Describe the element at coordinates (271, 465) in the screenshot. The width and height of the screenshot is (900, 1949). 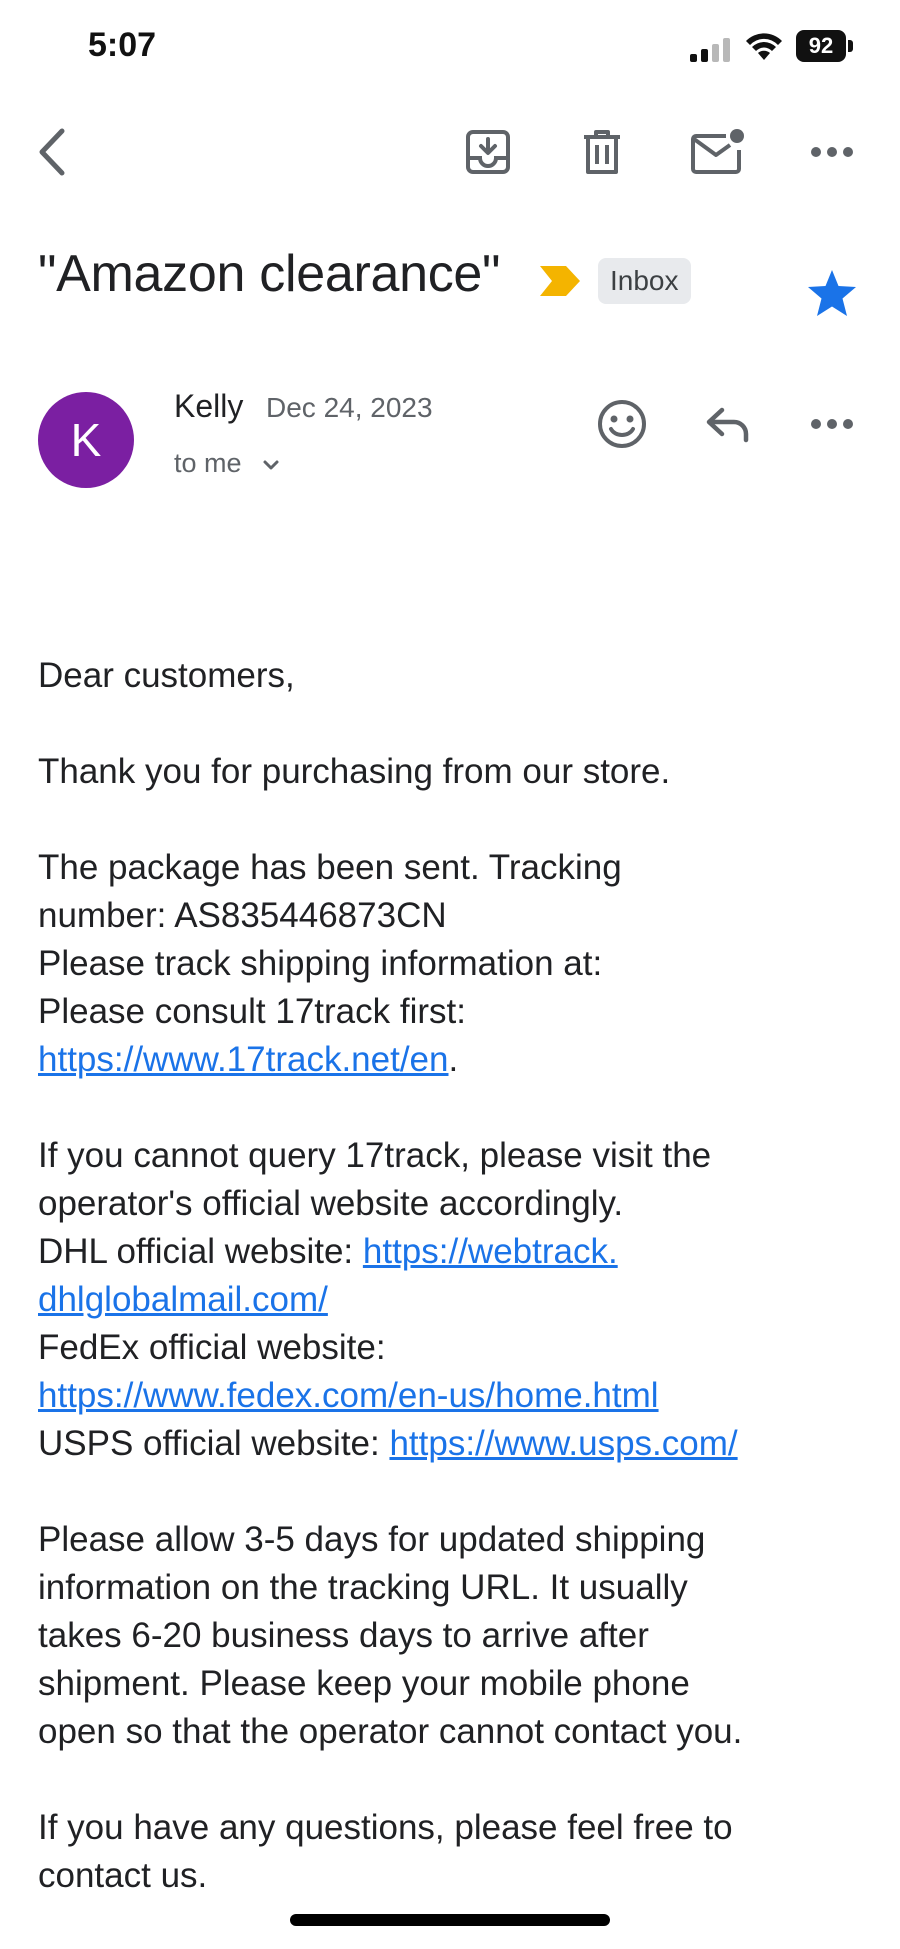
I see `chevron-down-icon` at that location.